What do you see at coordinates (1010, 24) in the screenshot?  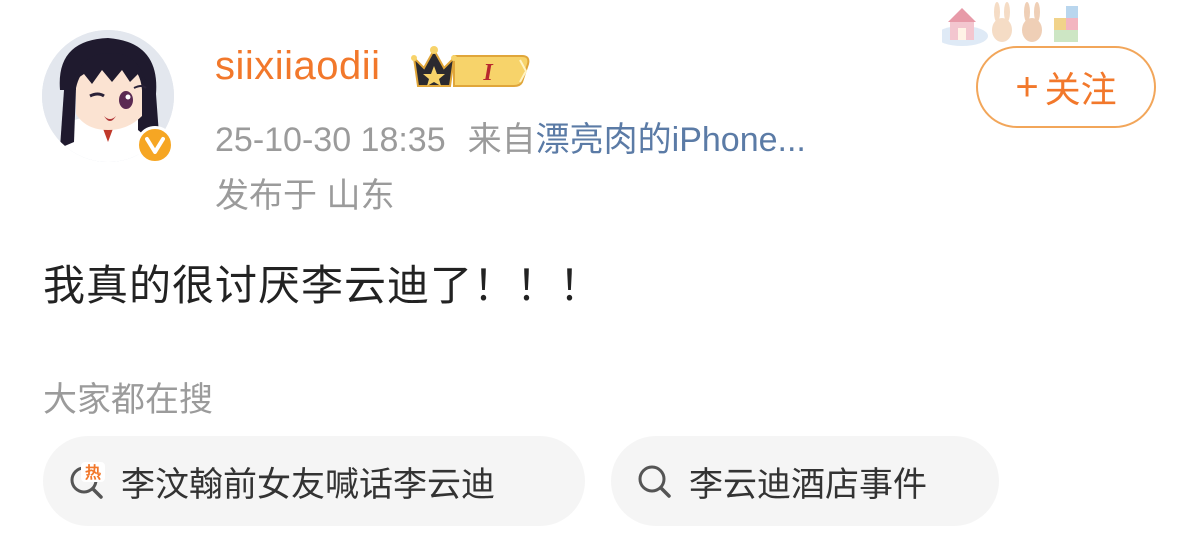 I see `decoration-illustration-icon` at bounding box center [1010, 24].